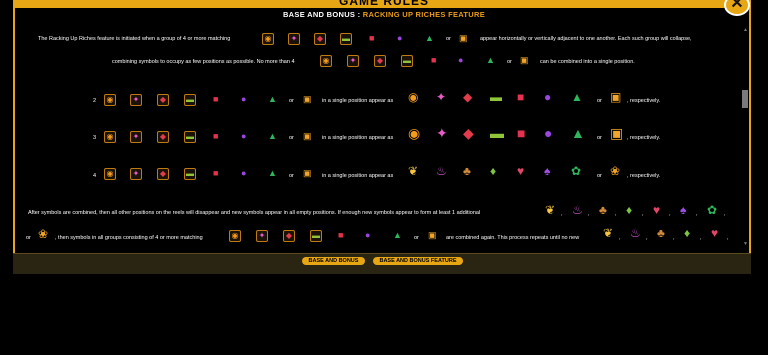 Image resolution: width=768 pixels, height=355 pixels. What do you see at coordinates (496, 97) in the screenshot?
I see `double-bar-icon: ▬` at bounding box center [496, 97].